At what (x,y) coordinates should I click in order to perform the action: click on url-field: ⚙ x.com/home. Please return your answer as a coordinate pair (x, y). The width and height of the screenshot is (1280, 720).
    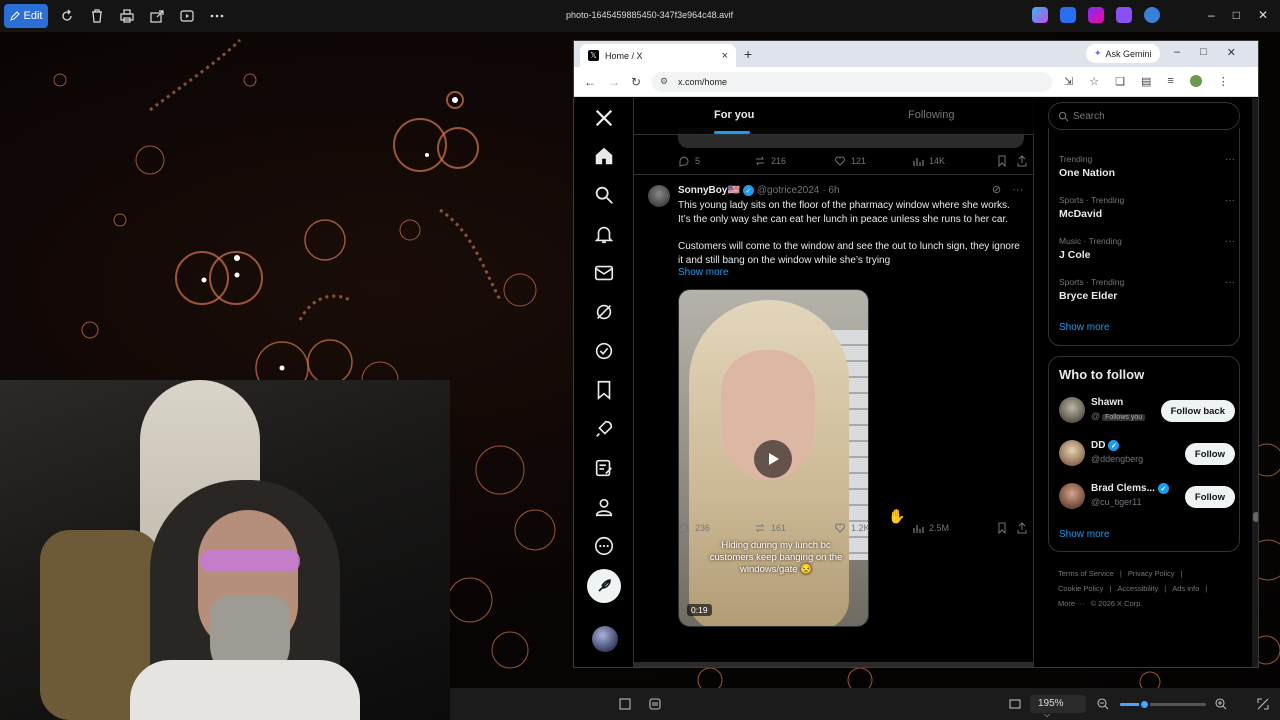
    Looking at the image, I should click on (852, 82).